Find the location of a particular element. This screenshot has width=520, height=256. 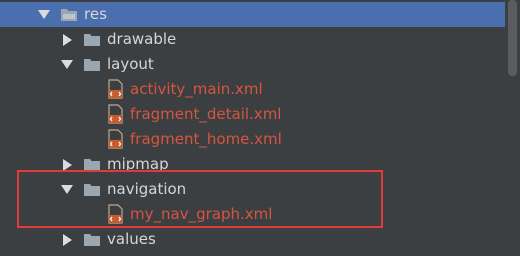

tree-item-label: fragment_detail.xml is located at coordinates (206, 114).